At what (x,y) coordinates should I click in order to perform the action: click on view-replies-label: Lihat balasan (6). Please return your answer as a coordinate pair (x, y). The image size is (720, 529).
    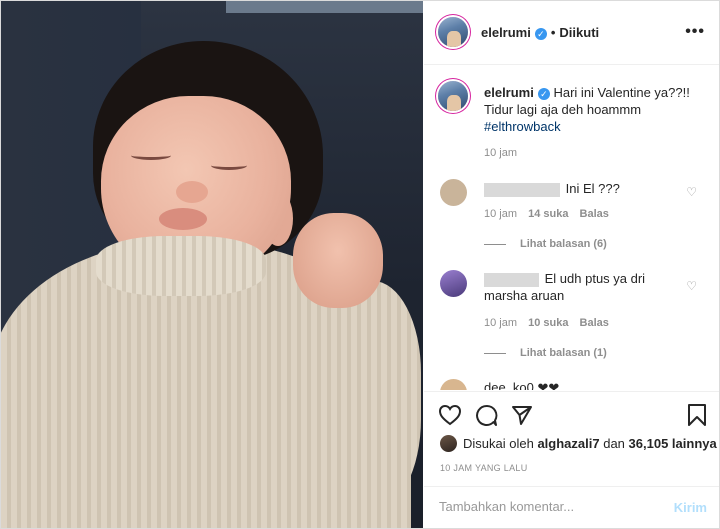
    Looking at the image, I should click on (563, 244).